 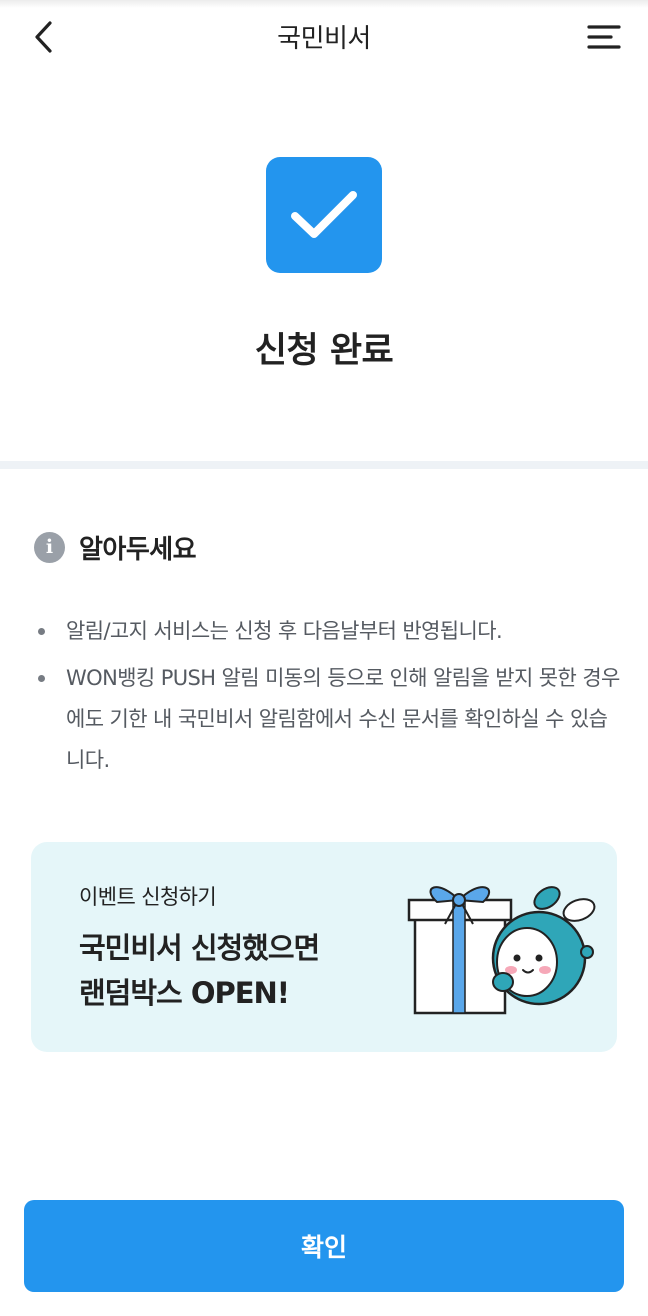 What do you see at coordinates (501, 950) in the screenshot?
I see `gift-box-mascot-illustration` at bounding box center [501, 950].